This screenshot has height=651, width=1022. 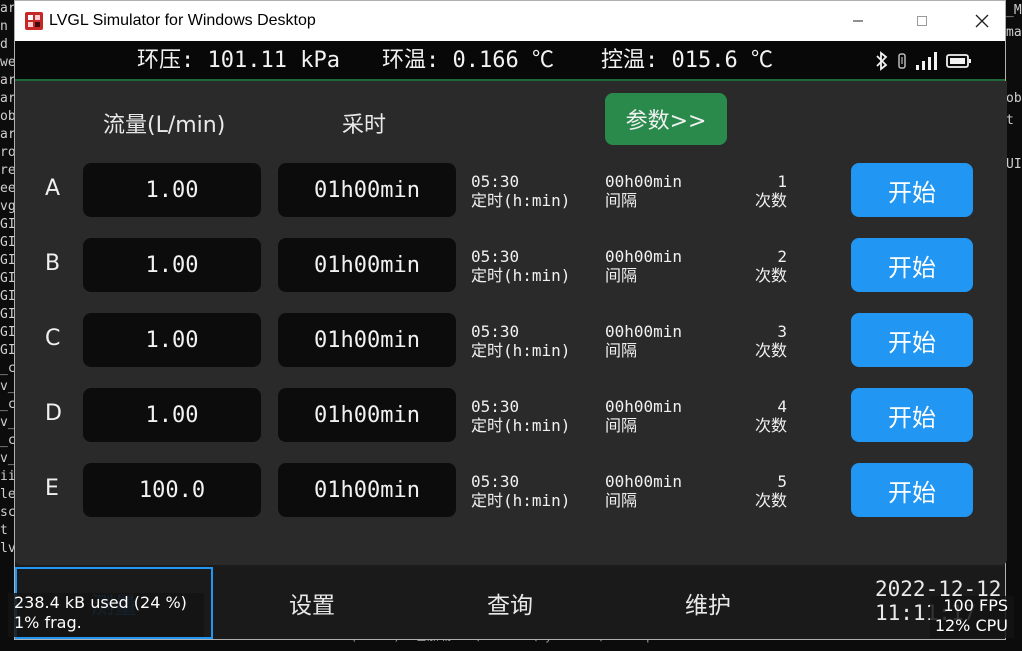 I want to click on console-fragment: re, so click(x=7, y=170).